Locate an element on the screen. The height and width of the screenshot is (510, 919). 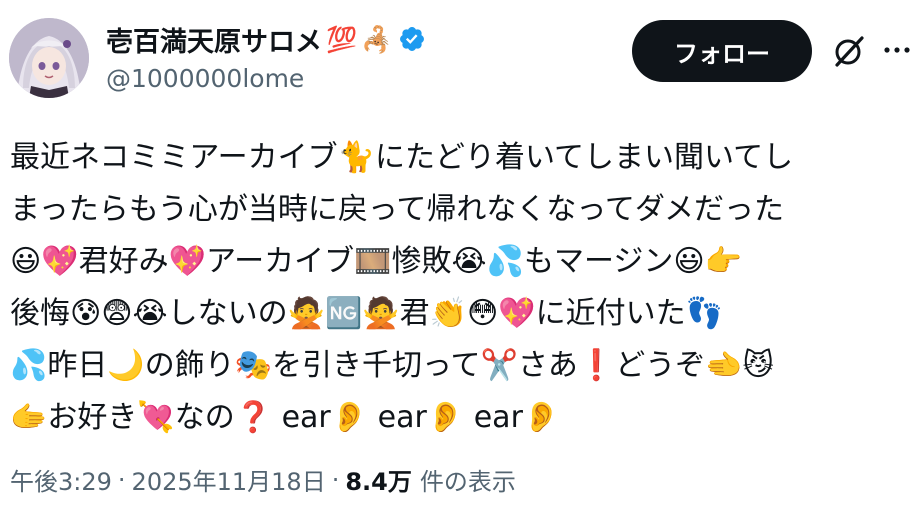
hundred-points-icon: 💯 is located at coordinates (342, 39).